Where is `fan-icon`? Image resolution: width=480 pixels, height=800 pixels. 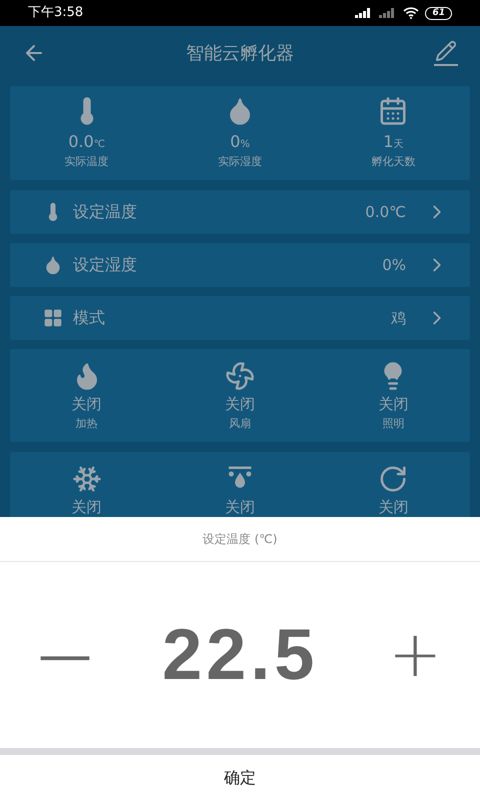 fan-icon is located at coordinates (239, 376).